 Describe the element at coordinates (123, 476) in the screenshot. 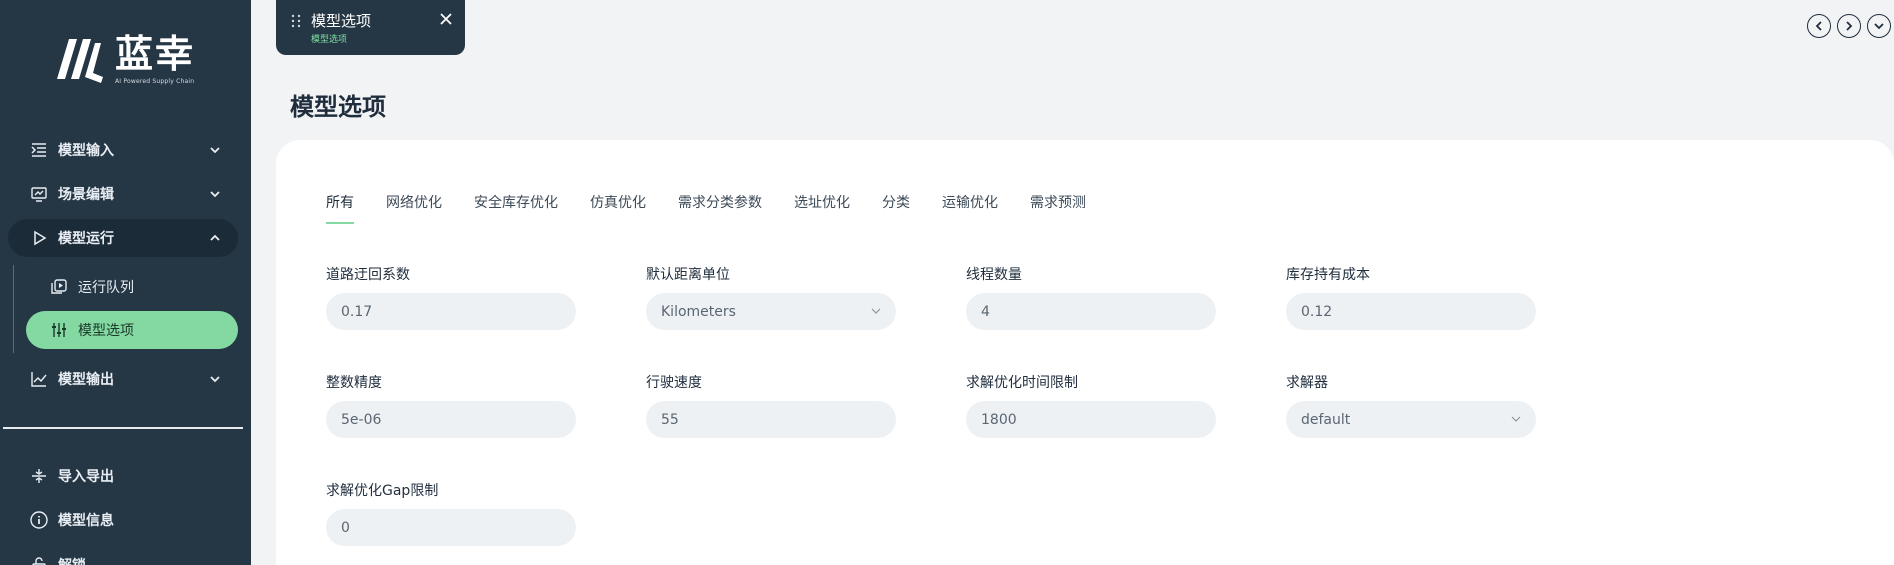

I see `sidebar-item-import-export: 导入导出` at that location.